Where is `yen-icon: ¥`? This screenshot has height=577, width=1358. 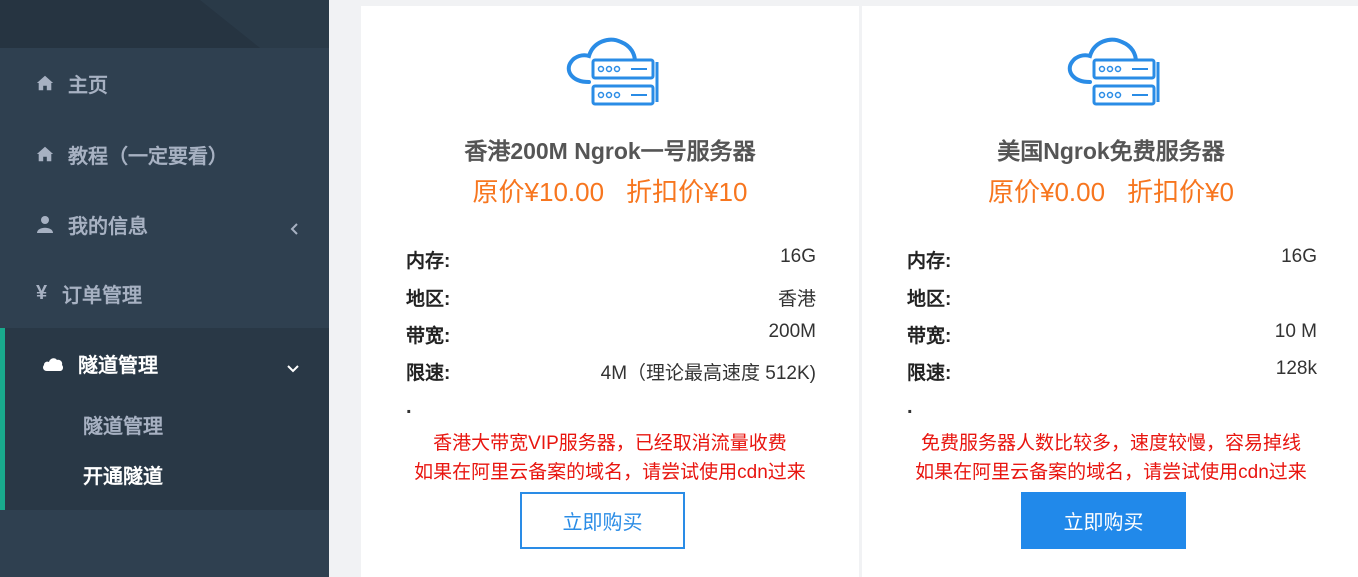 yen-icon: ¥ is located at coordinates (42, 292).